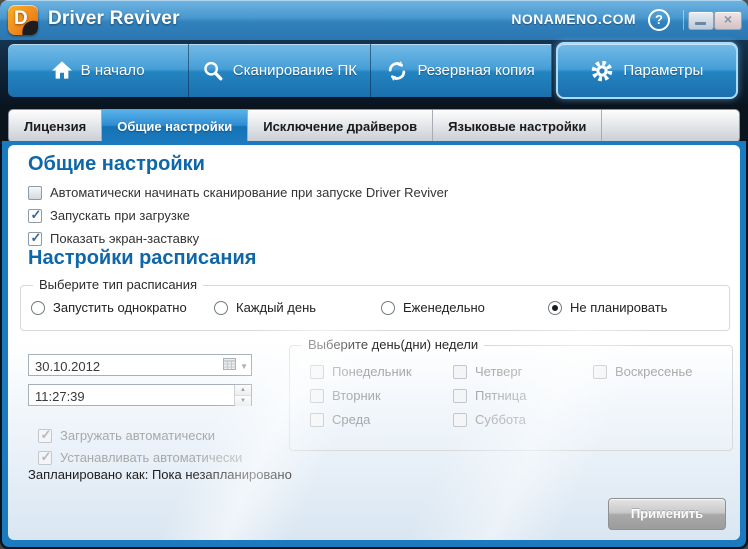  What do you see at coordinates (120, 307) in the screenshot?
I see `radio-run-once-label: Запустить однократно` at bounding box center [120, 307].